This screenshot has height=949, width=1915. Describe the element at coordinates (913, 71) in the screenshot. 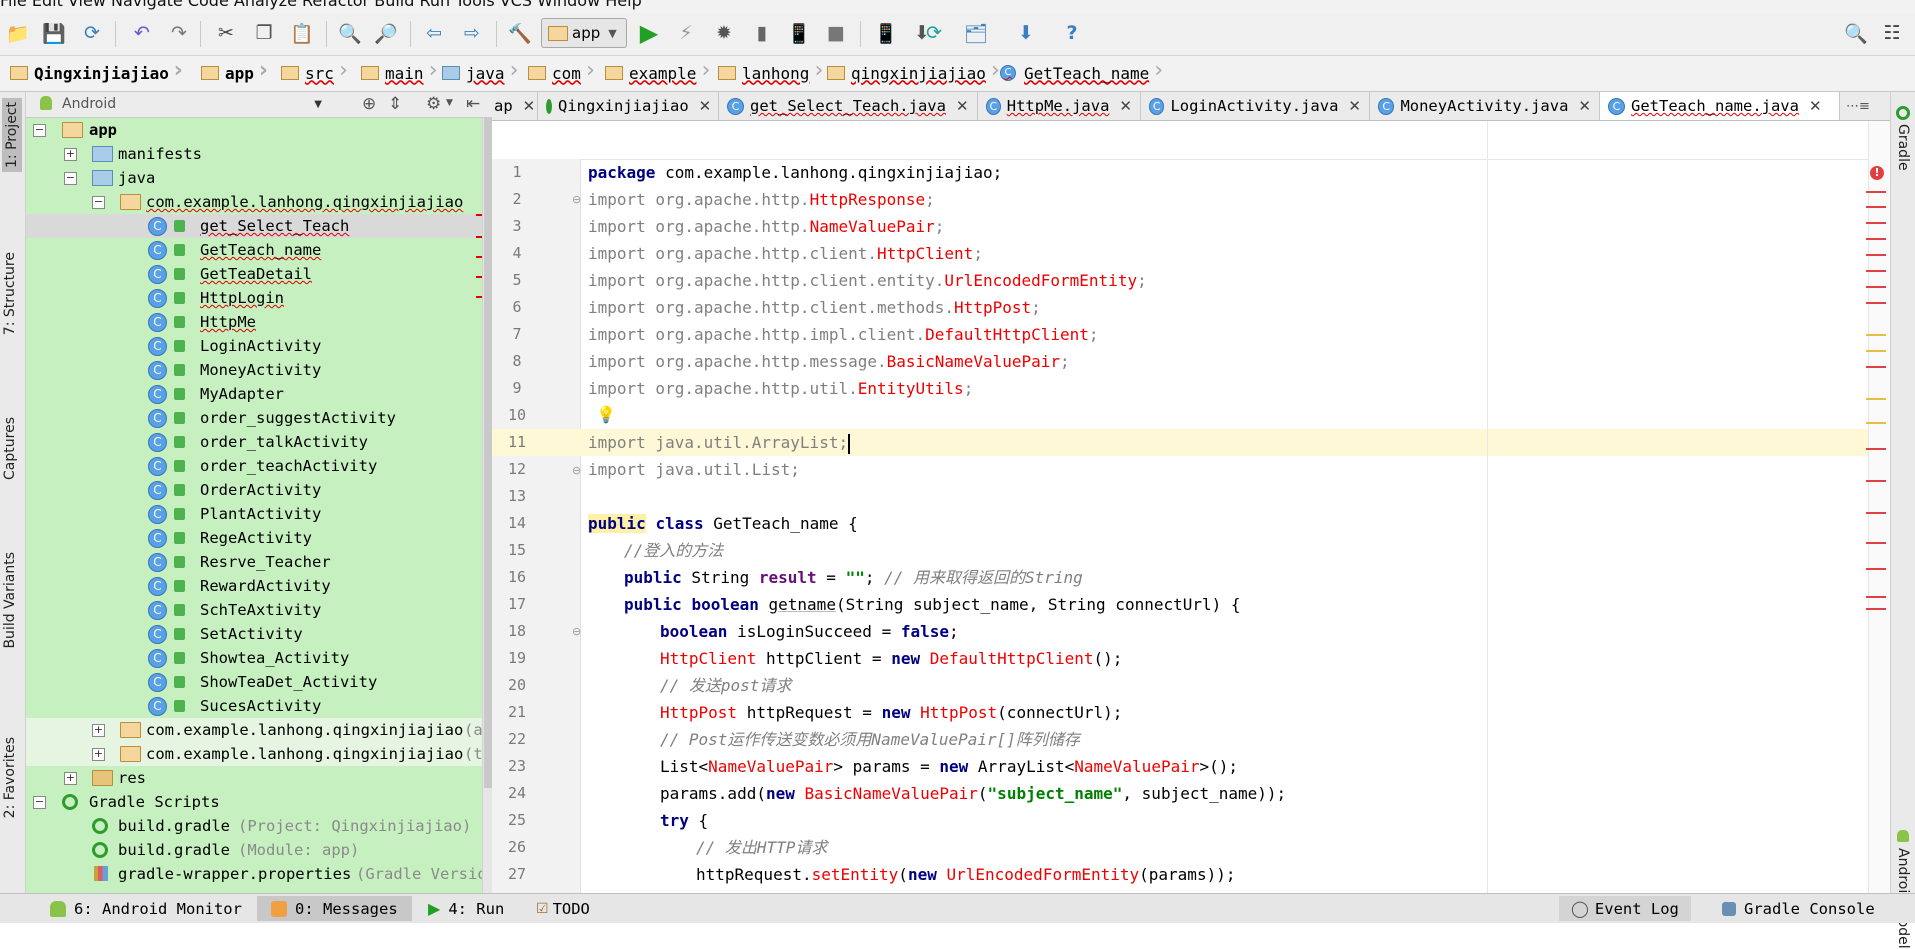

I see `breadcrumb-item: qingxinjiajiao ›` at that location.